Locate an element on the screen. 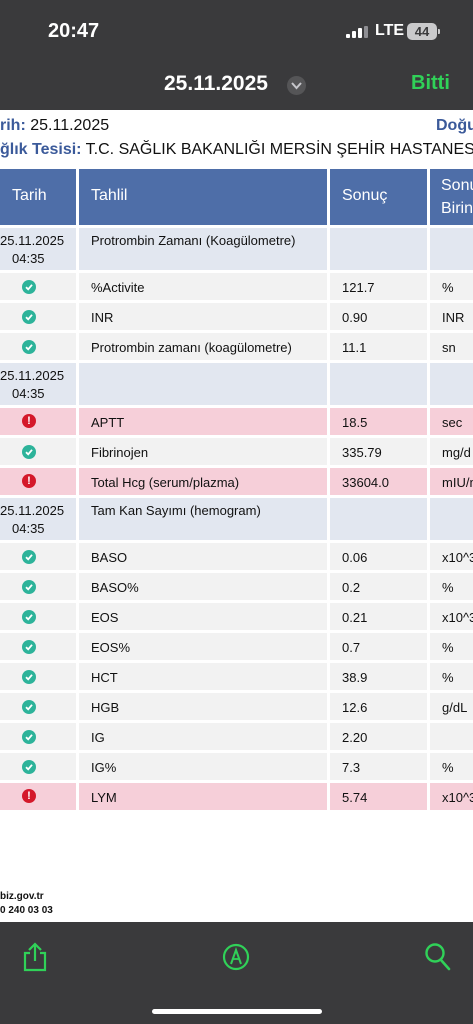  result-value: 33604.0 is located at coordinates (365, 482).